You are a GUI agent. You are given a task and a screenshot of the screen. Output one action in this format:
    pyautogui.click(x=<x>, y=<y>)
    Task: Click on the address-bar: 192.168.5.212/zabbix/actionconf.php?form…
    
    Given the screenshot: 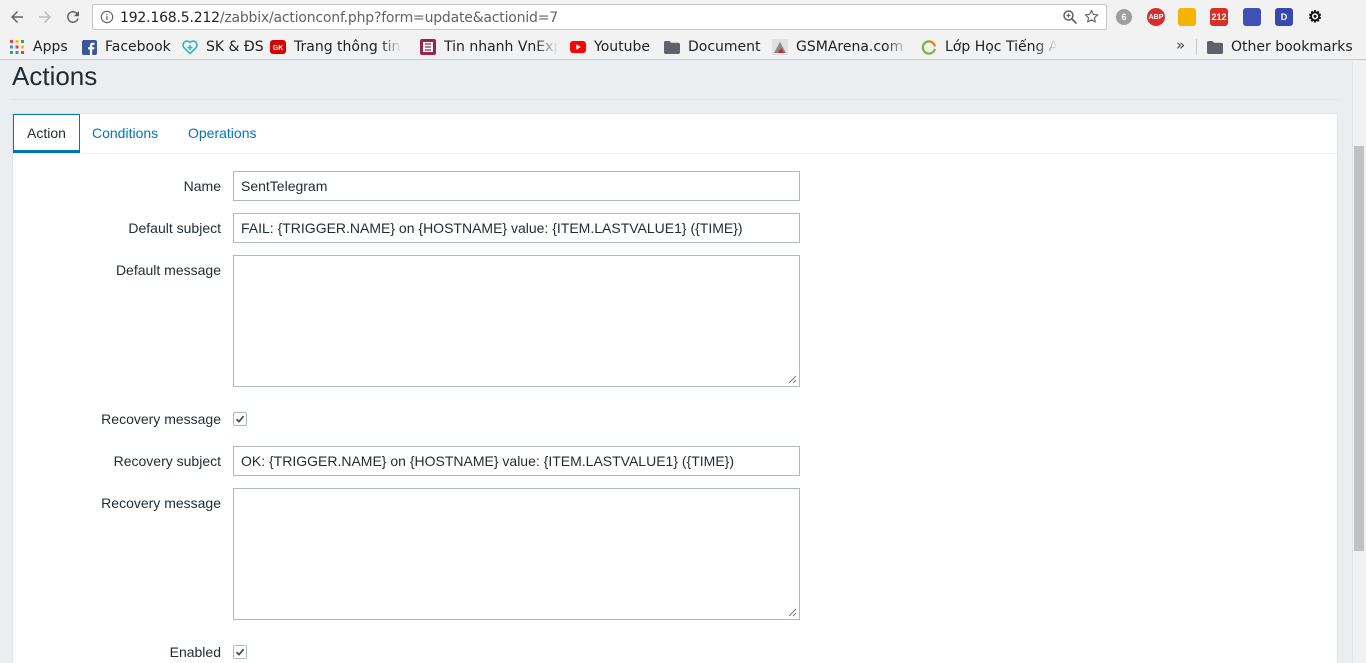 What is the action you would take?
    pyautogui.click(x=599, y=17)
    